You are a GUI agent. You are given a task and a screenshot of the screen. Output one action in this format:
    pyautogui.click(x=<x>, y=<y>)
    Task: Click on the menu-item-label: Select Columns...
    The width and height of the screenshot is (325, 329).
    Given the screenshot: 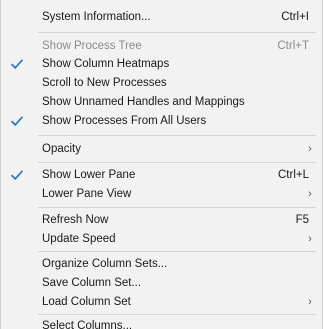 What is the action you would take?
    pyautogui.click(x=87, y=324)
    